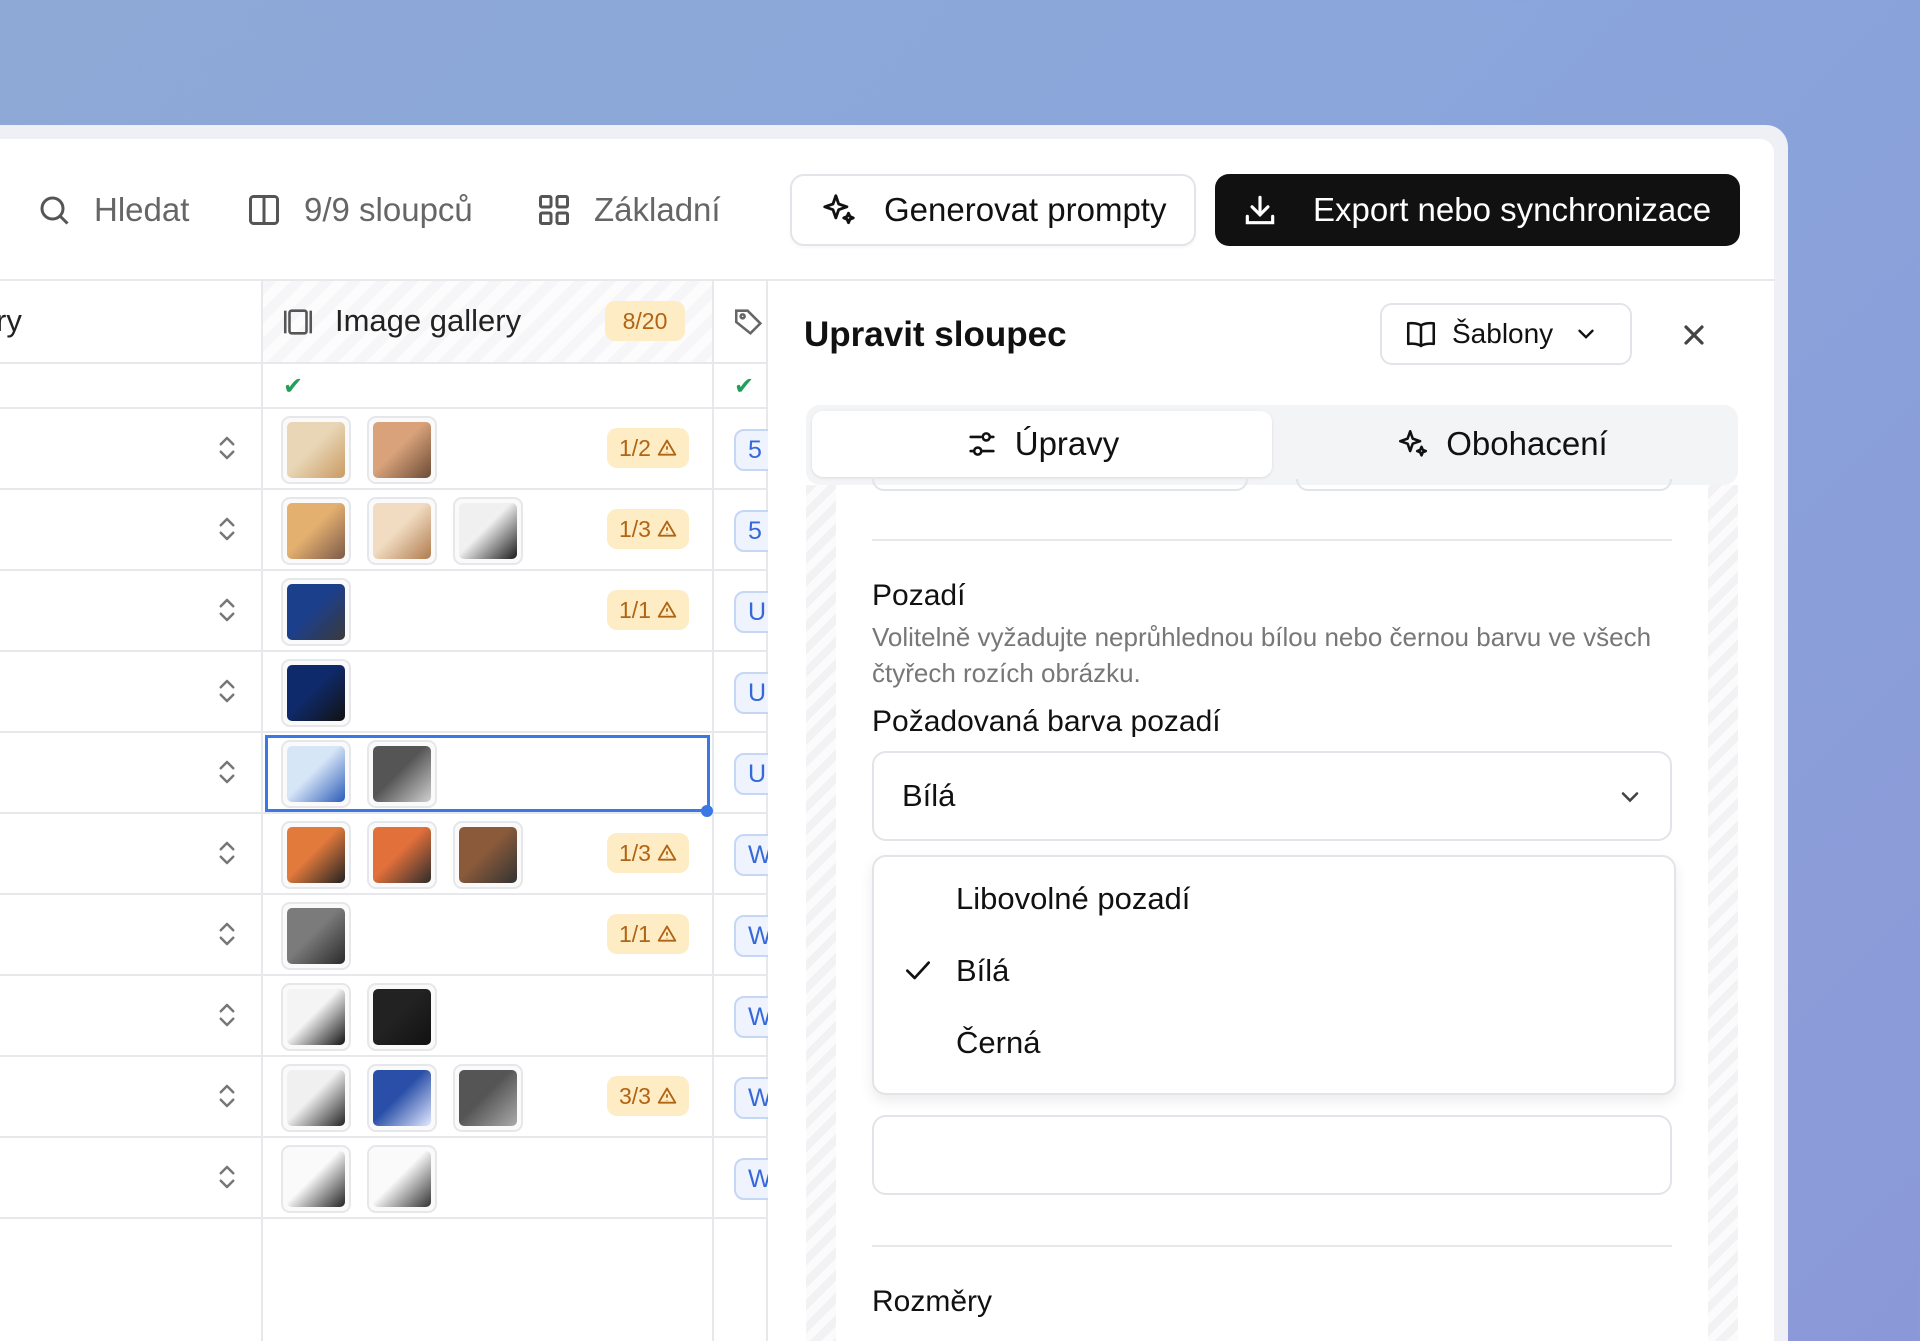 This screenshot has height=1341, width=1920. What do you see at coordinates (628, 210) in the screenshot?
I see `view-button: Základní` at bounding box center [628, 210].